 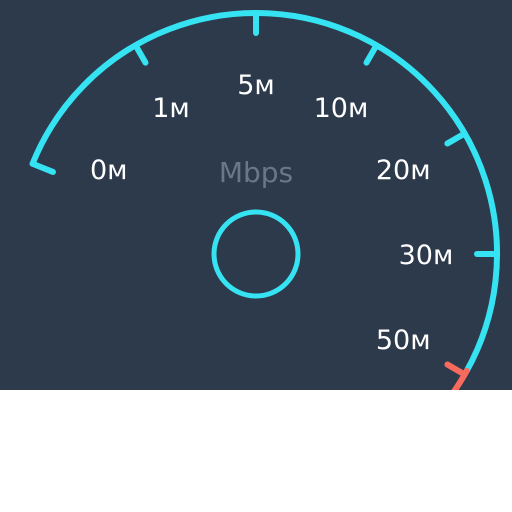 What do you see at coordinates (109, 170) in the screenshot?
I see `gauge-tick-label: 0м` at bounding box center [109, 170].